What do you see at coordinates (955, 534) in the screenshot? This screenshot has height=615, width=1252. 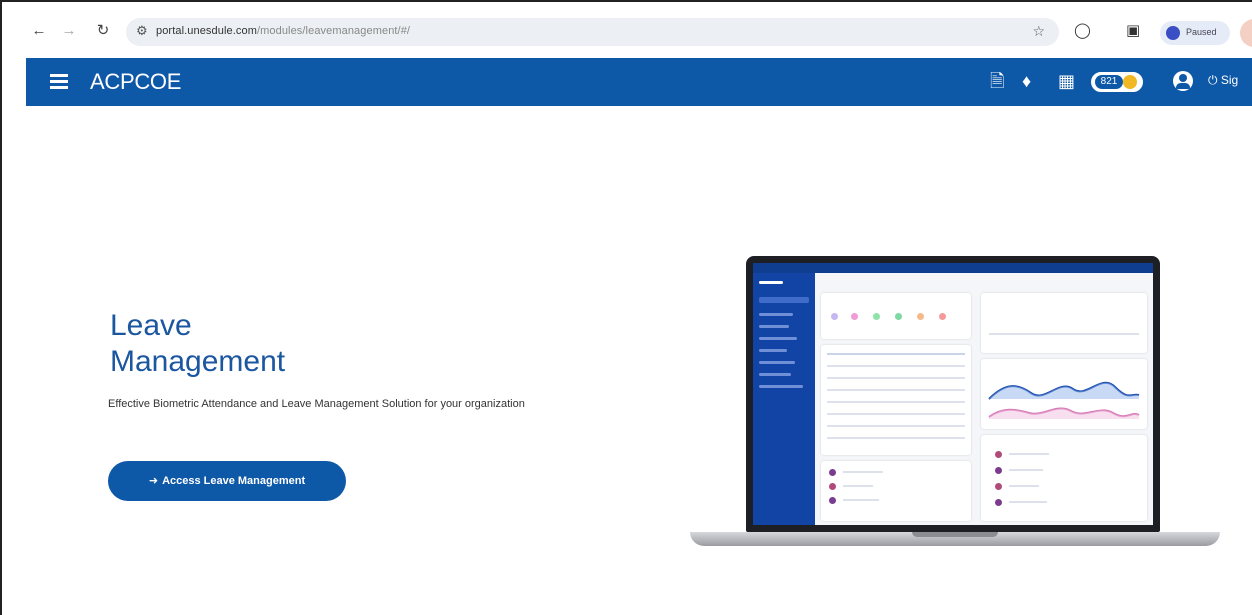 I see `laptop-notch` at bounding box center [955, 534].